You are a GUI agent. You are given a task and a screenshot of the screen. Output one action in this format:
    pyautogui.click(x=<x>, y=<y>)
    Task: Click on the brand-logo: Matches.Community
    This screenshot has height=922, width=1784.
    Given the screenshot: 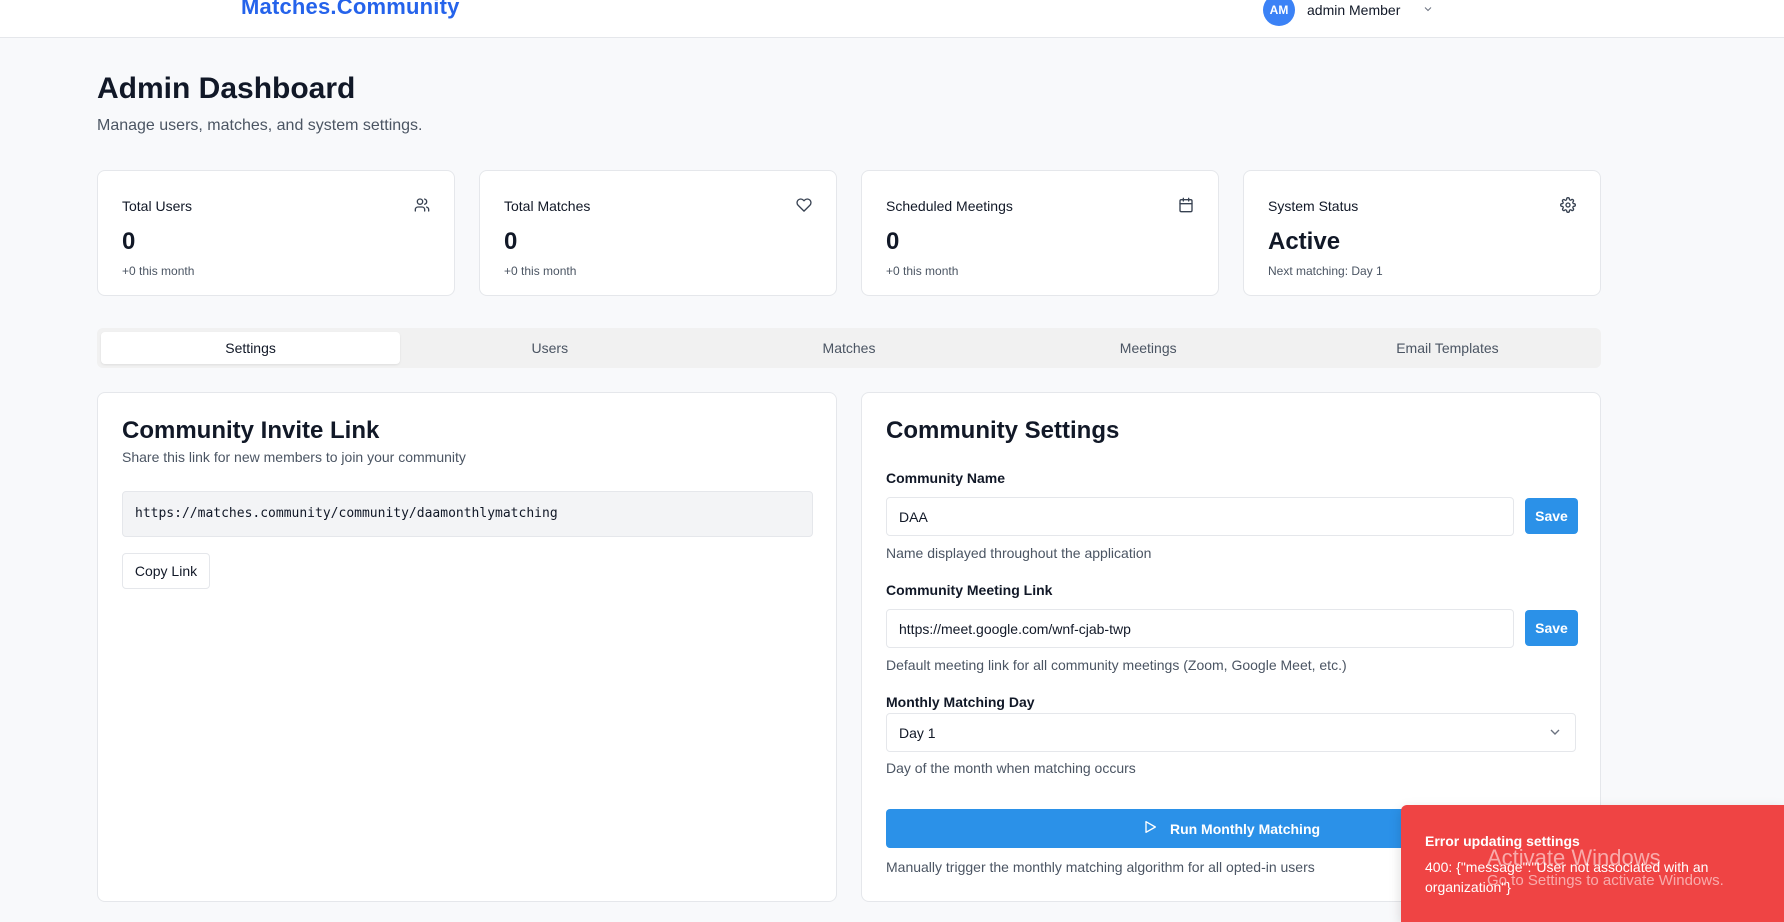 What is the action you would take?
    pyautogui.click(x=350, y=10)
    